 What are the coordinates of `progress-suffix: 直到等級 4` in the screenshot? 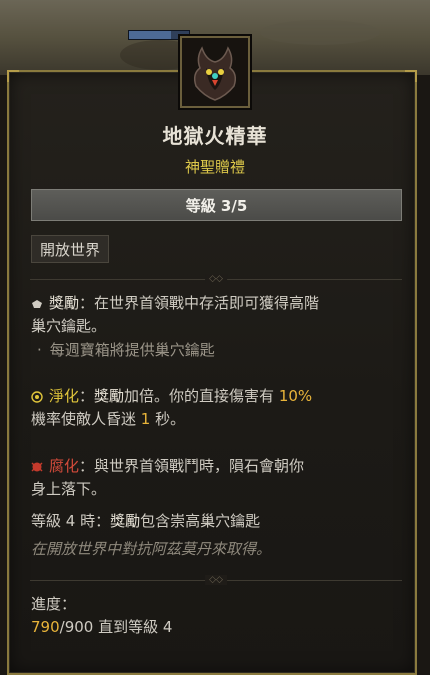 It's located at (133, 627).